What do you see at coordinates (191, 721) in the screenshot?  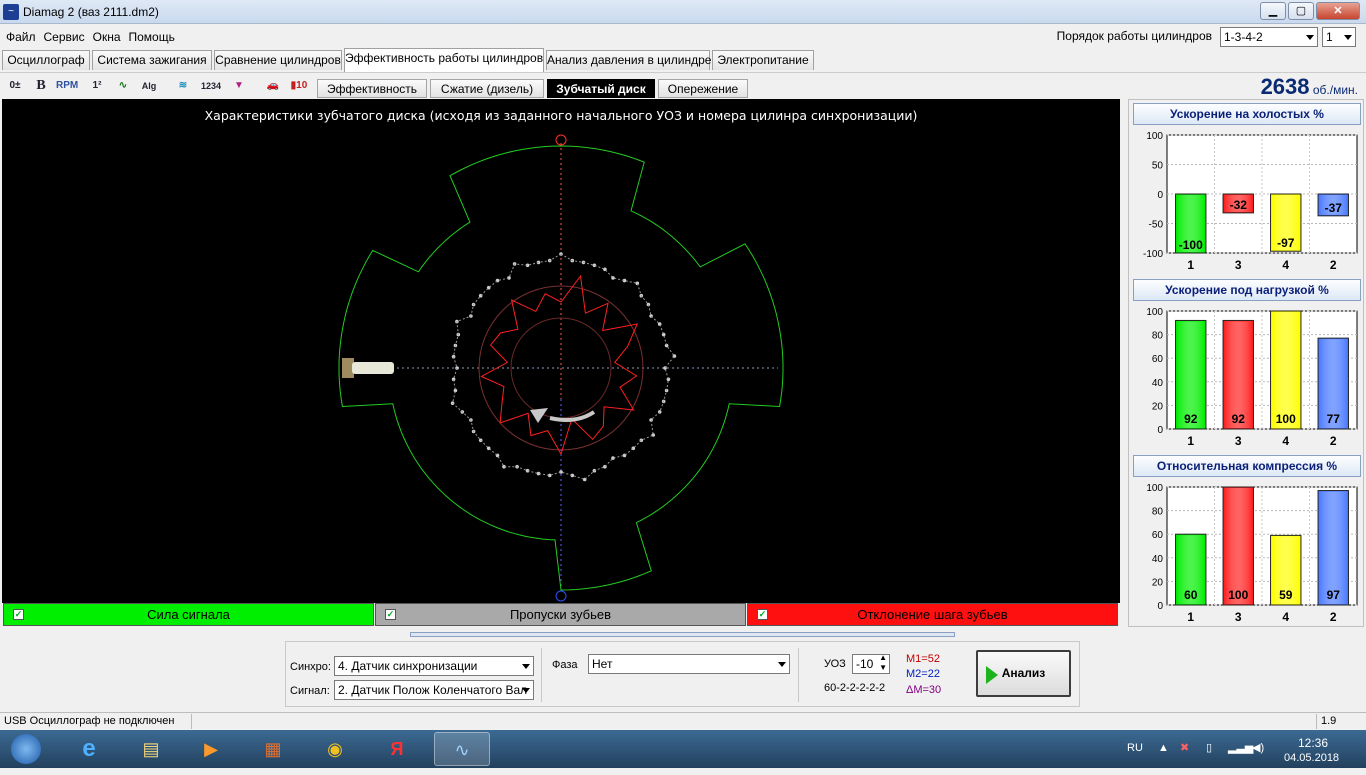 I see `divider` at bounding box center [191, 721].